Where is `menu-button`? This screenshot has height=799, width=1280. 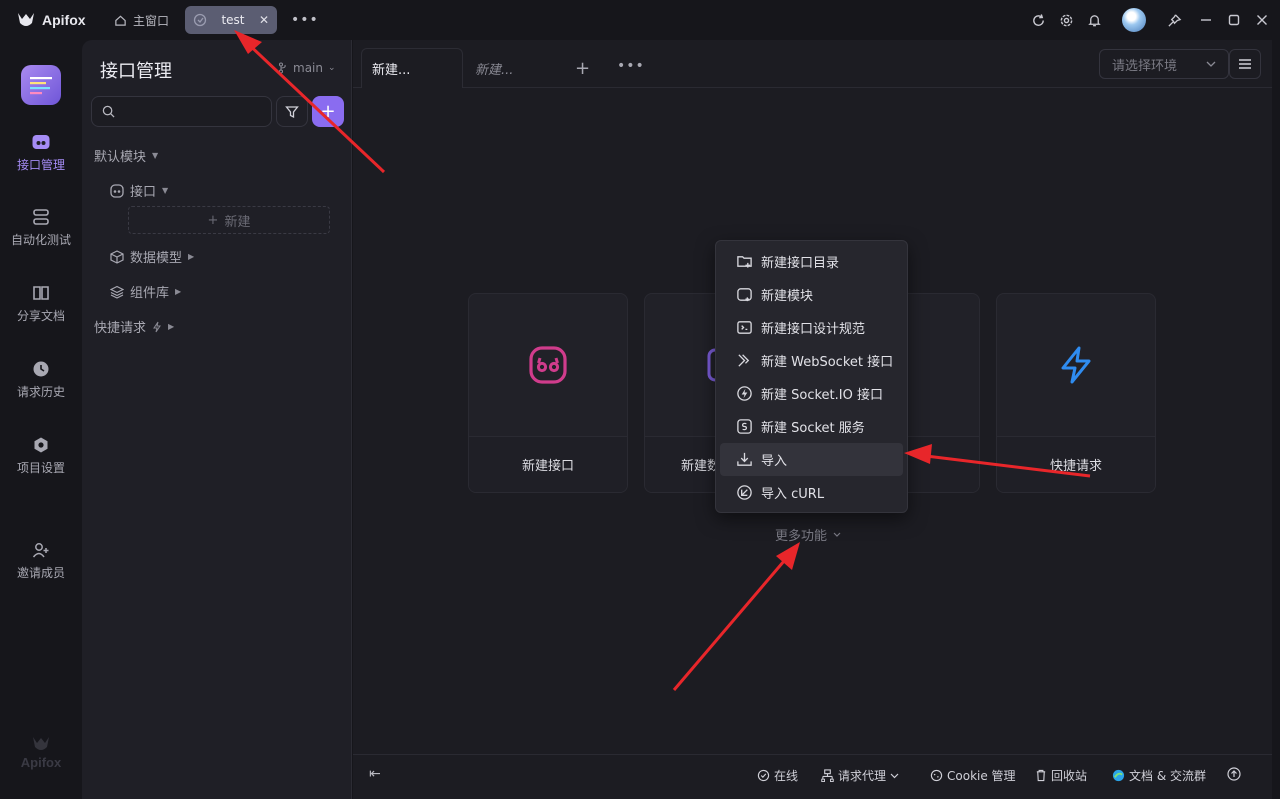
menu-button is located at coordinates (1245, 64).